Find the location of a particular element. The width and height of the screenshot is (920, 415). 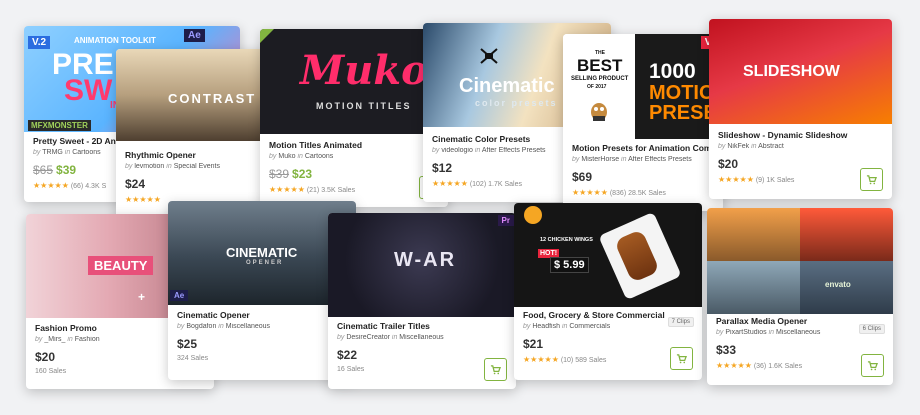

ae-icon: Ae is located at coordinates (179, 295).